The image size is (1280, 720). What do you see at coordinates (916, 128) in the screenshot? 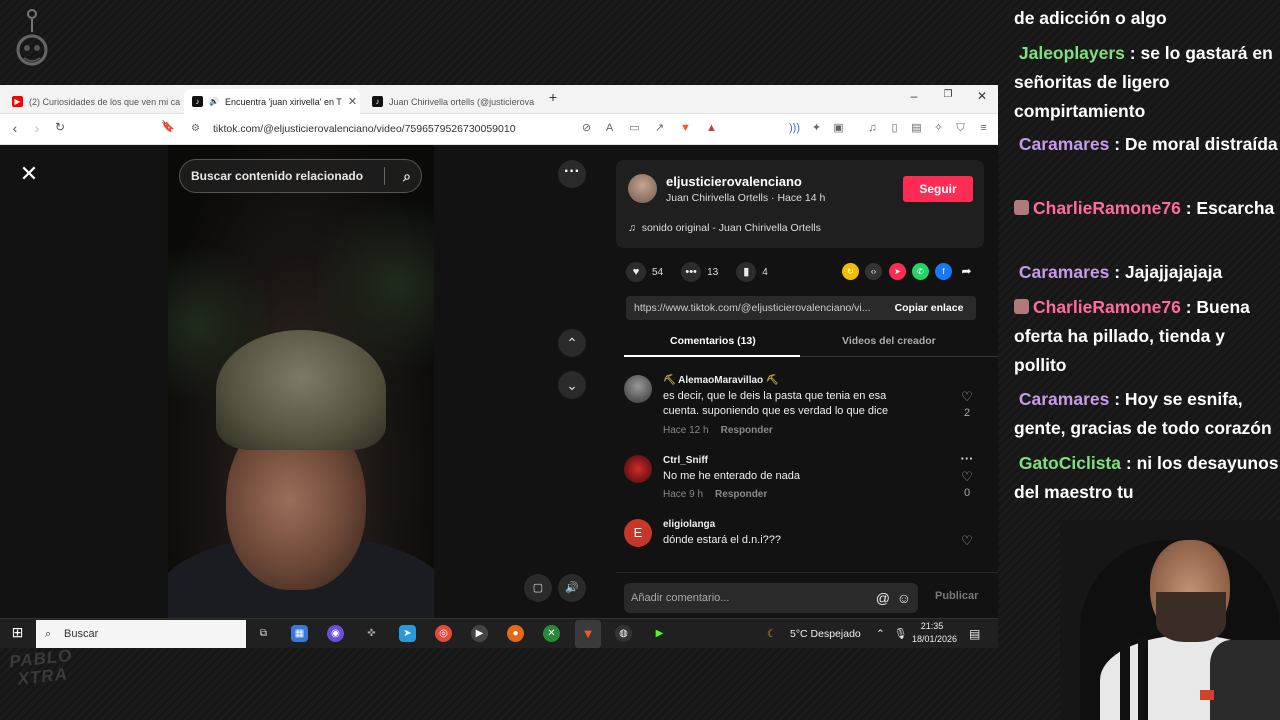
I see `wallet-icon: ▤` at bounding box center [916, 128].